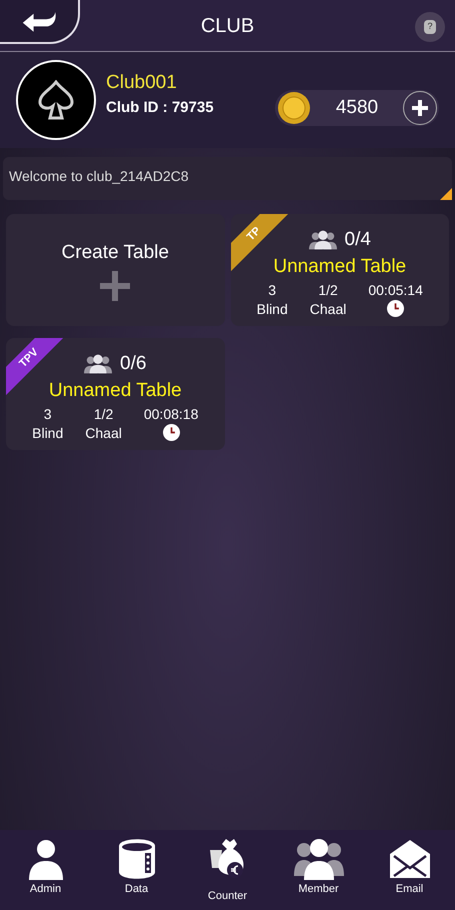 This screenshot has width=455, height=910. I want to click on table-card: TP 0/4 Unnamed Table 3 Blind 1/2 Chaal 00:05:14, so click(339, 270).